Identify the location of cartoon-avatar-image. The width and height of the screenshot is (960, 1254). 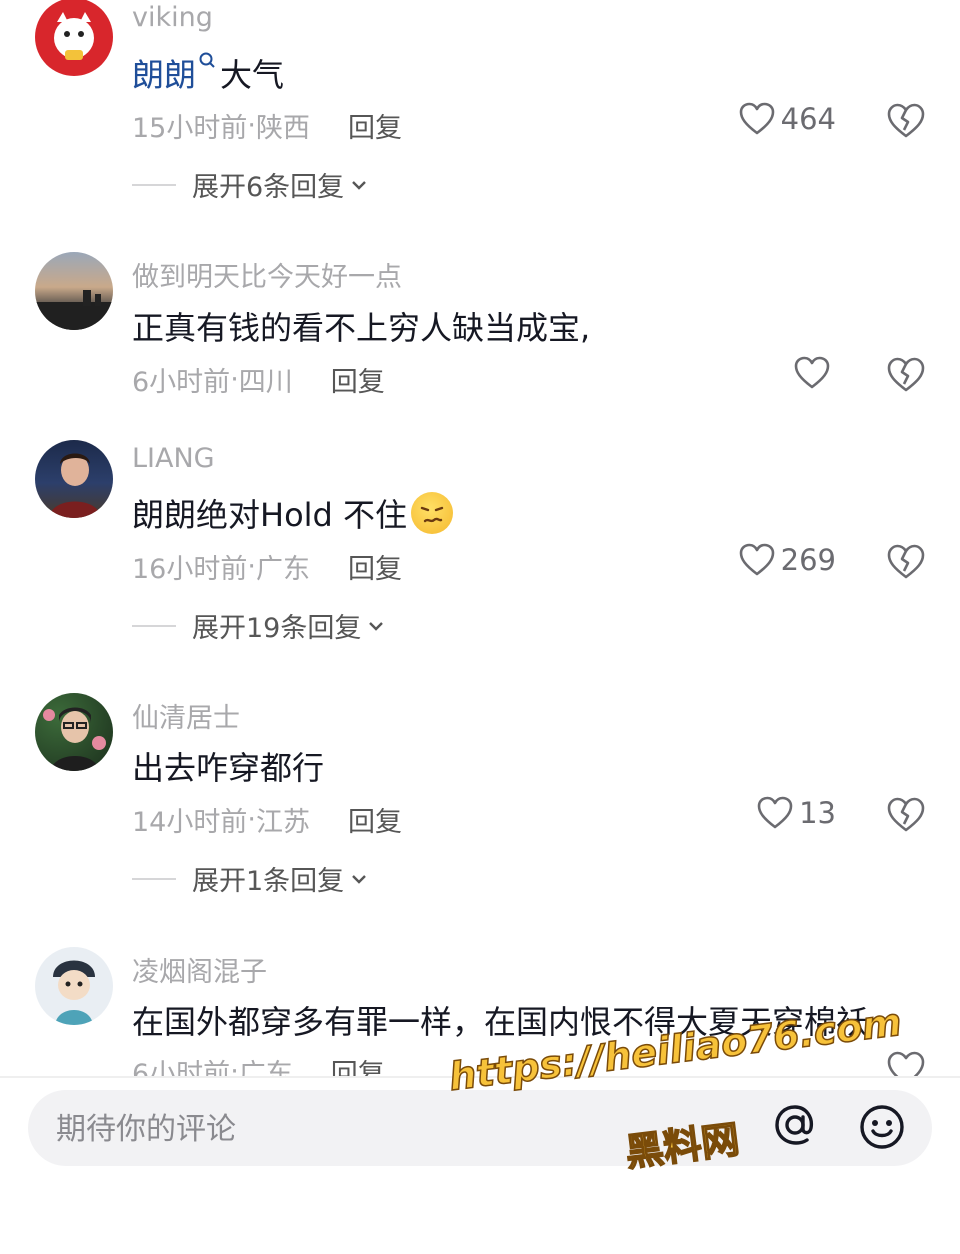
(74, 992).